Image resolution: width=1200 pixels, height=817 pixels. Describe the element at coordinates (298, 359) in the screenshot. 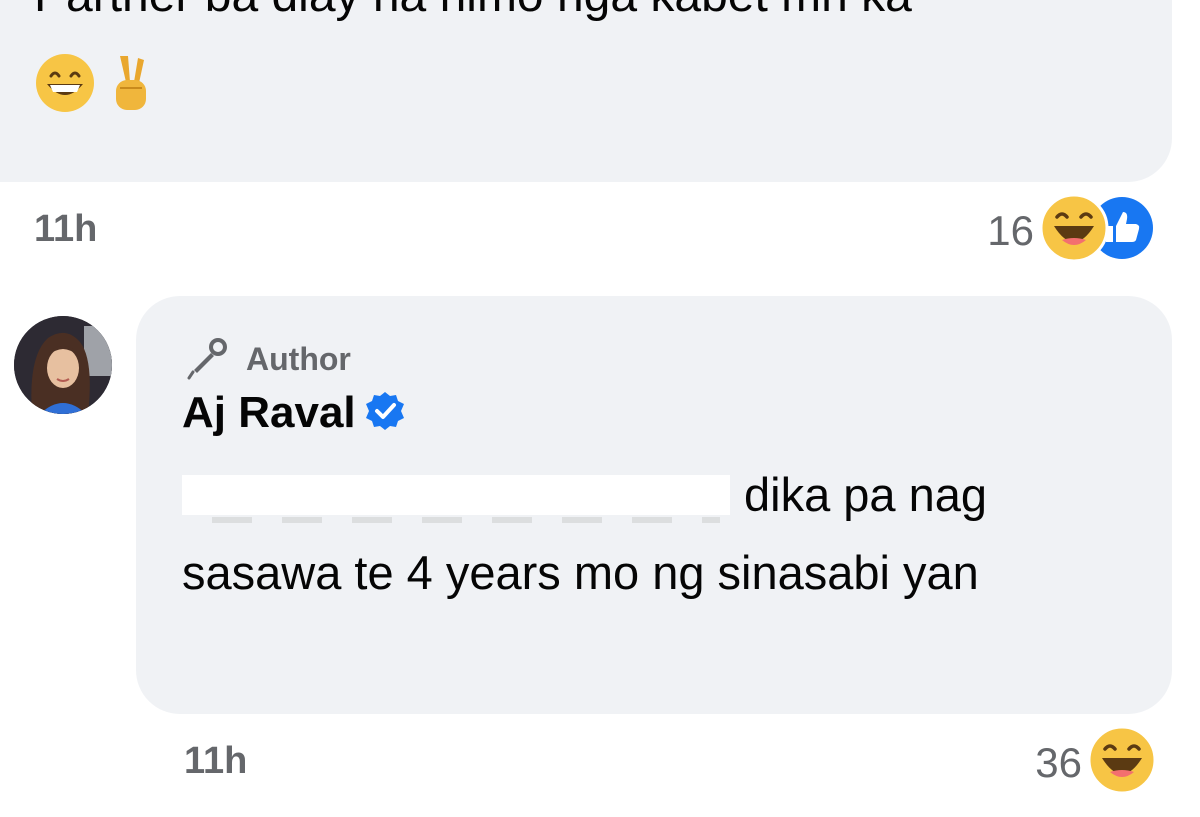

I see `author-label: Author` at that location.